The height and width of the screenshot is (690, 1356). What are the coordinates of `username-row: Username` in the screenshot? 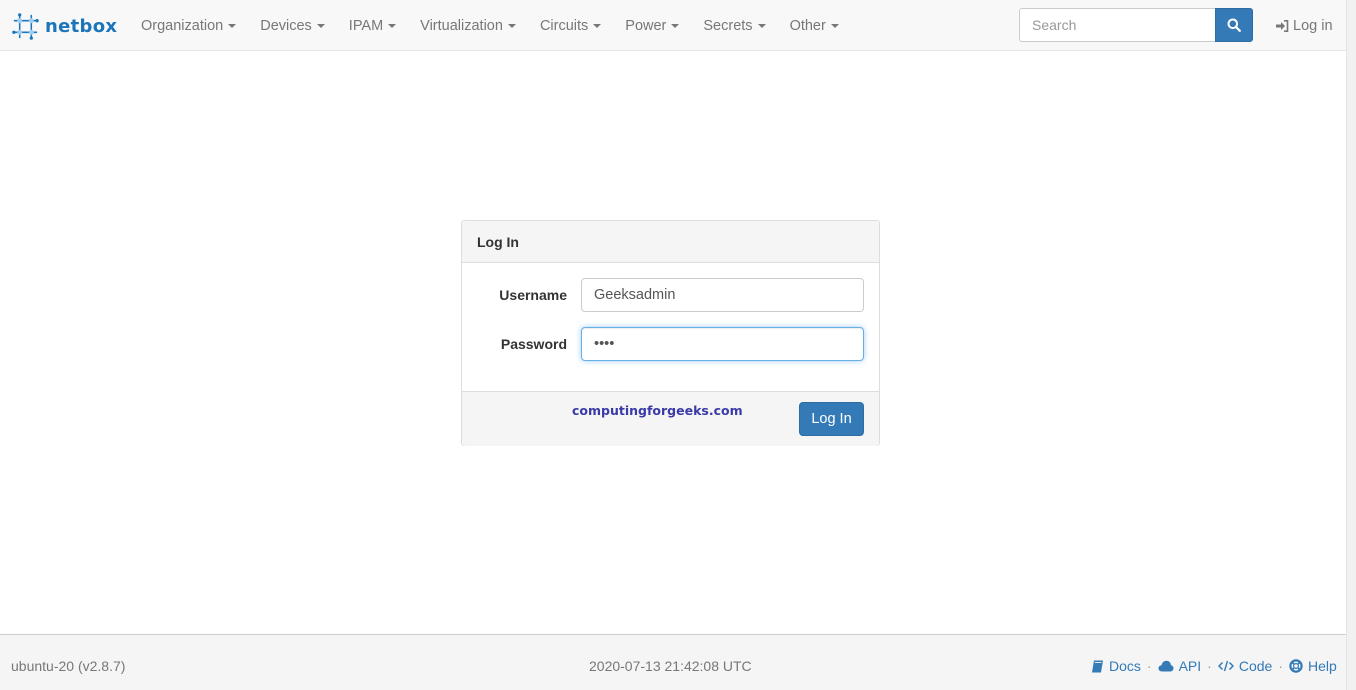 It's located at (670, 295).